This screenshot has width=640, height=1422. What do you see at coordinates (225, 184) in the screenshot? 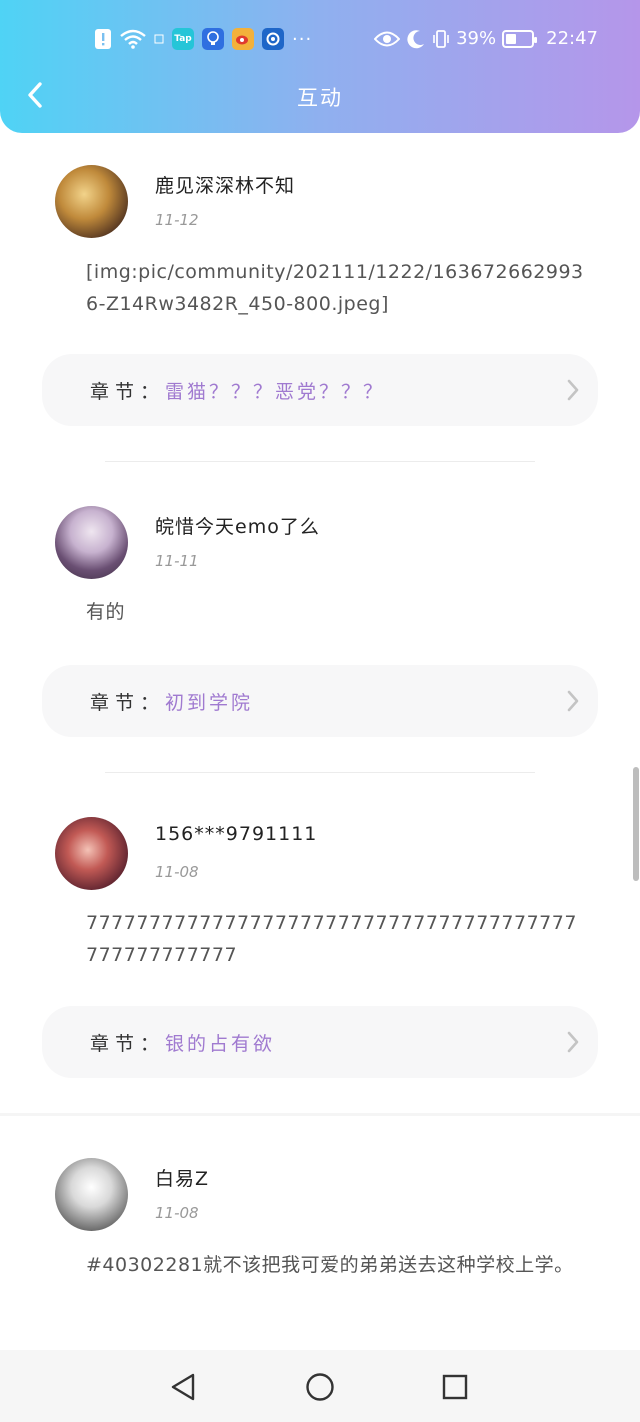
I see `username: 鹿见深深林不知` at bounding box center [225, 184].